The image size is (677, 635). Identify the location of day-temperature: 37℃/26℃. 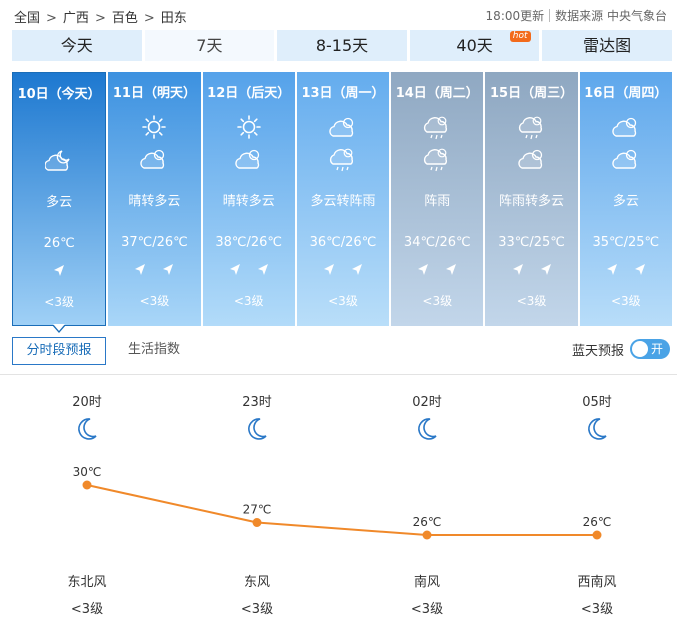
(154, 242).